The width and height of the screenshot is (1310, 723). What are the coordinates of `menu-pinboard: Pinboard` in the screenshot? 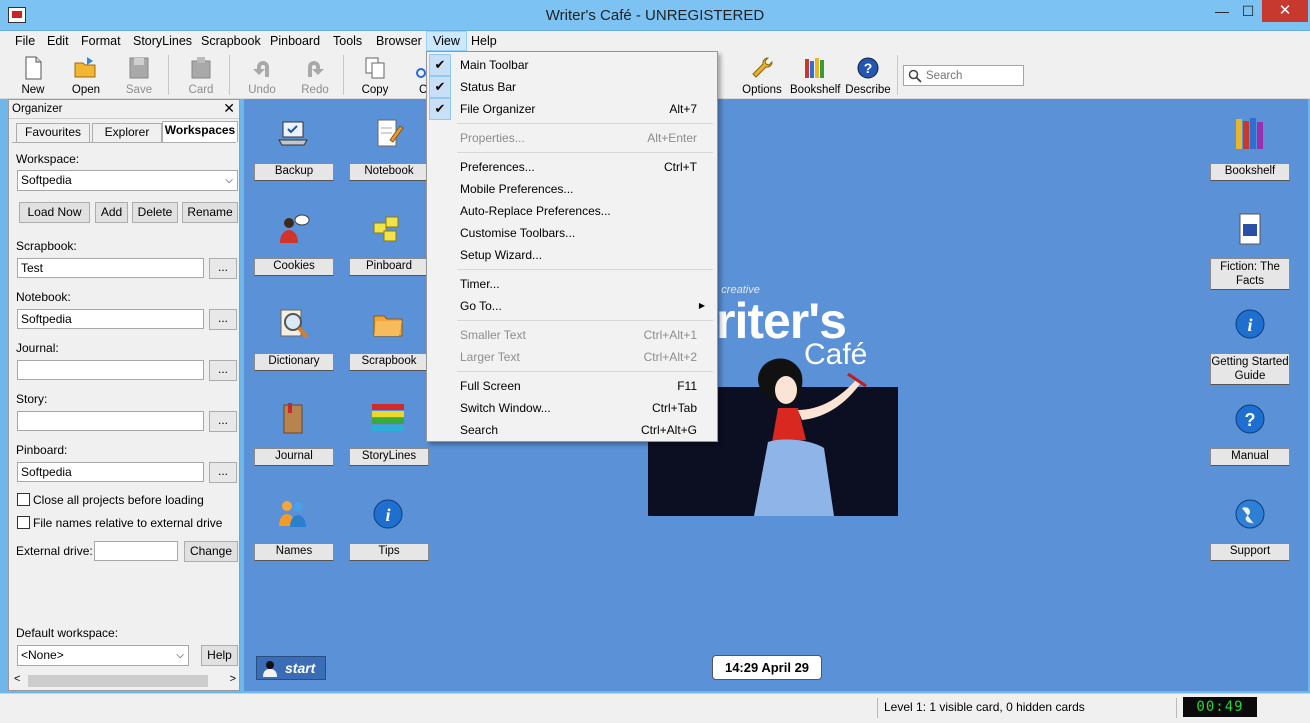 It's located at (295, 41).